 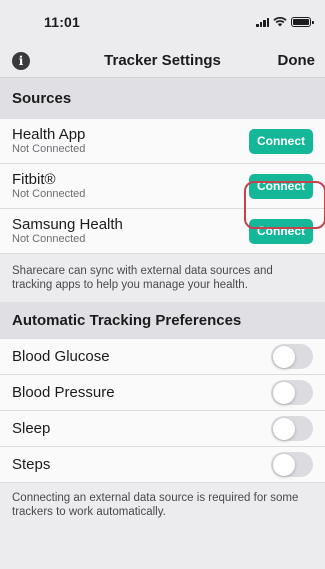 What do you see at coordinates (262, 22) in the screenshot?
I see `cellular-signal-icon` at bounding box center [262, 22].